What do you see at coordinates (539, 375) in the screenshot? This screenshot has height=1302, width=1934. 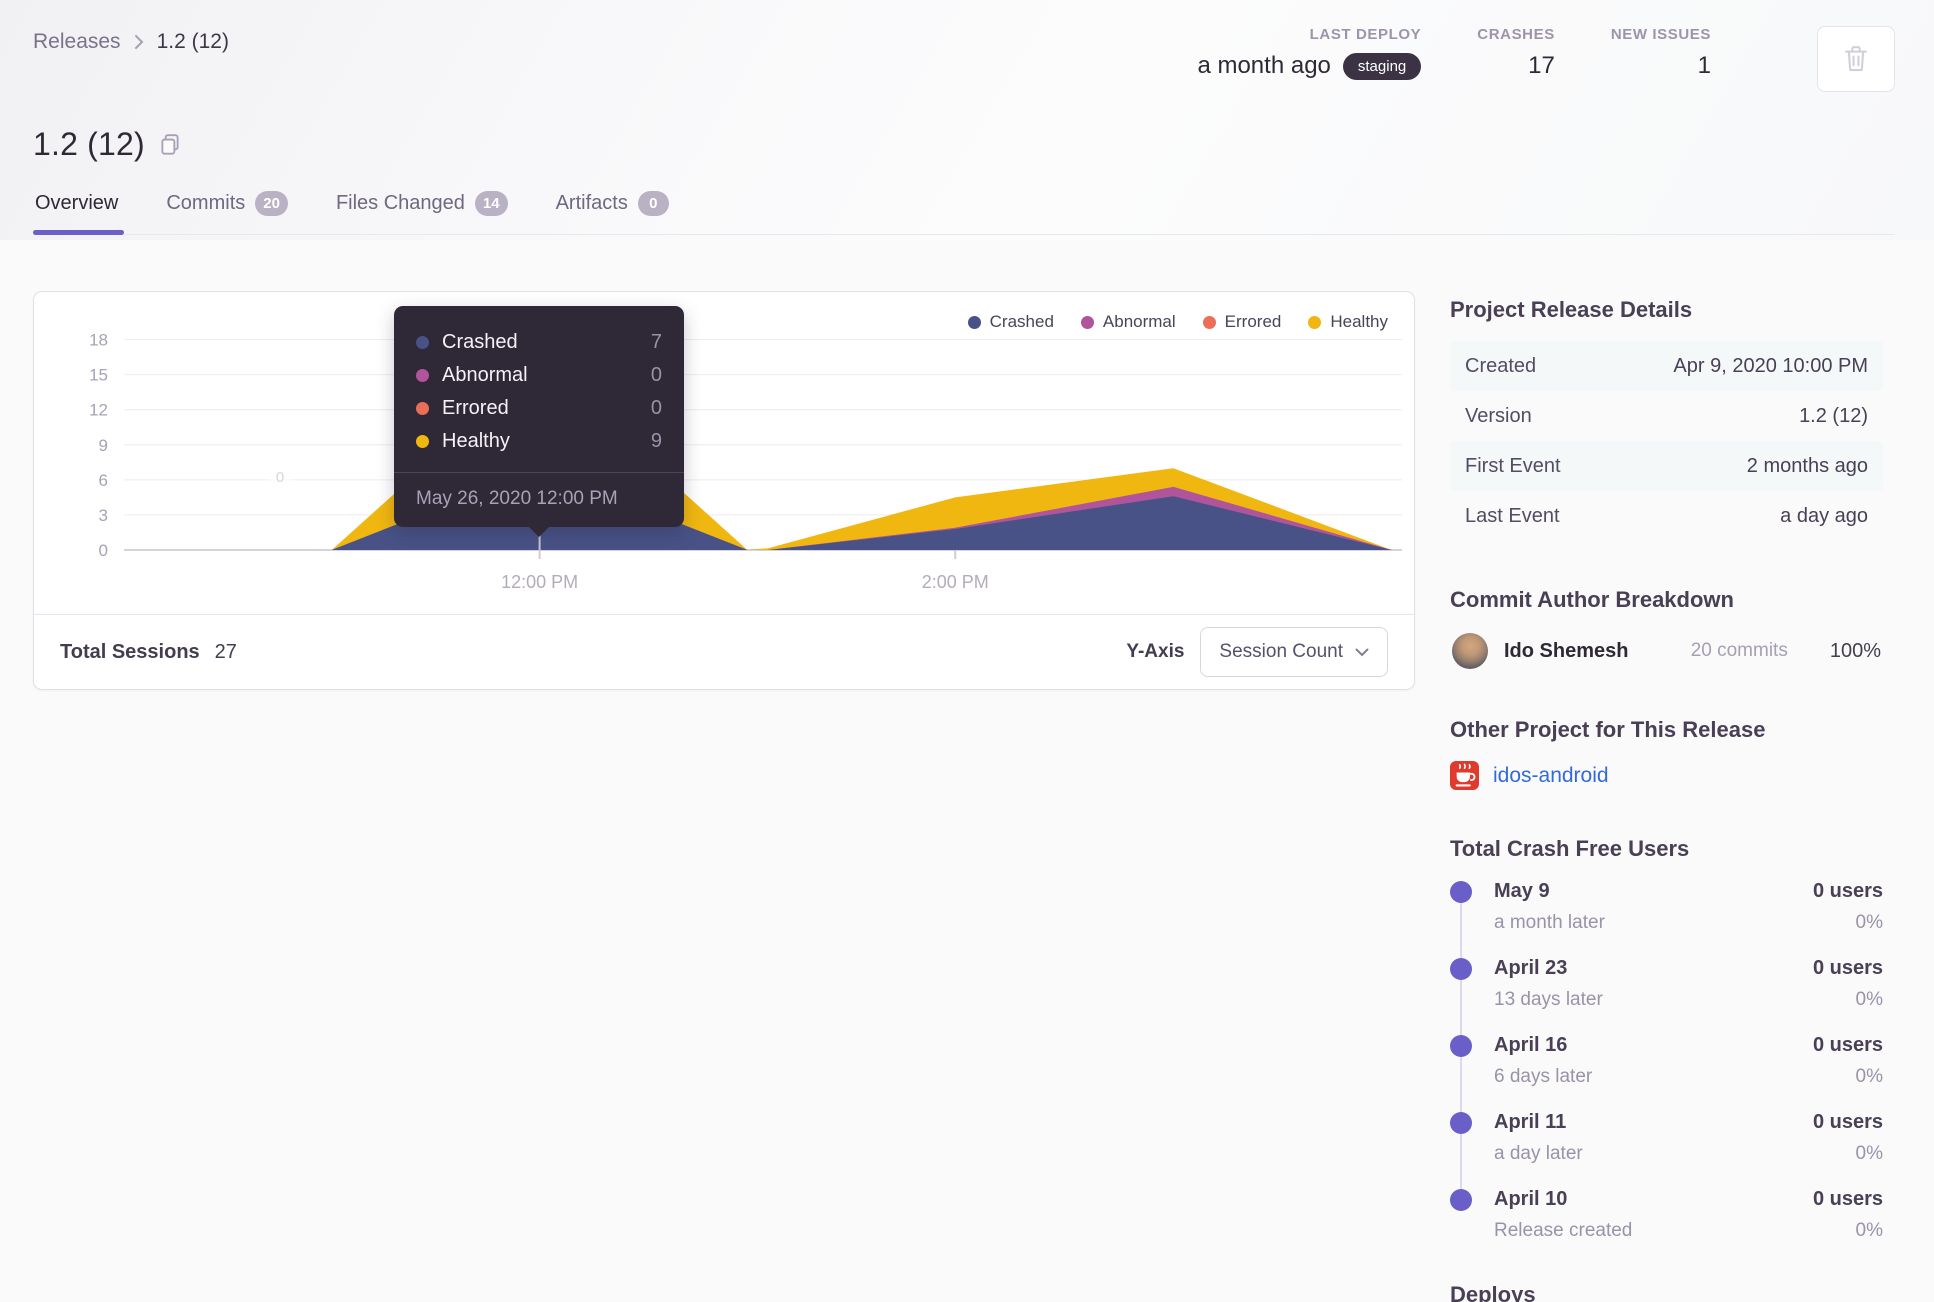 I see `tooltip-row-abnormal: Abnormal 0` at bounding box center [539, 375].